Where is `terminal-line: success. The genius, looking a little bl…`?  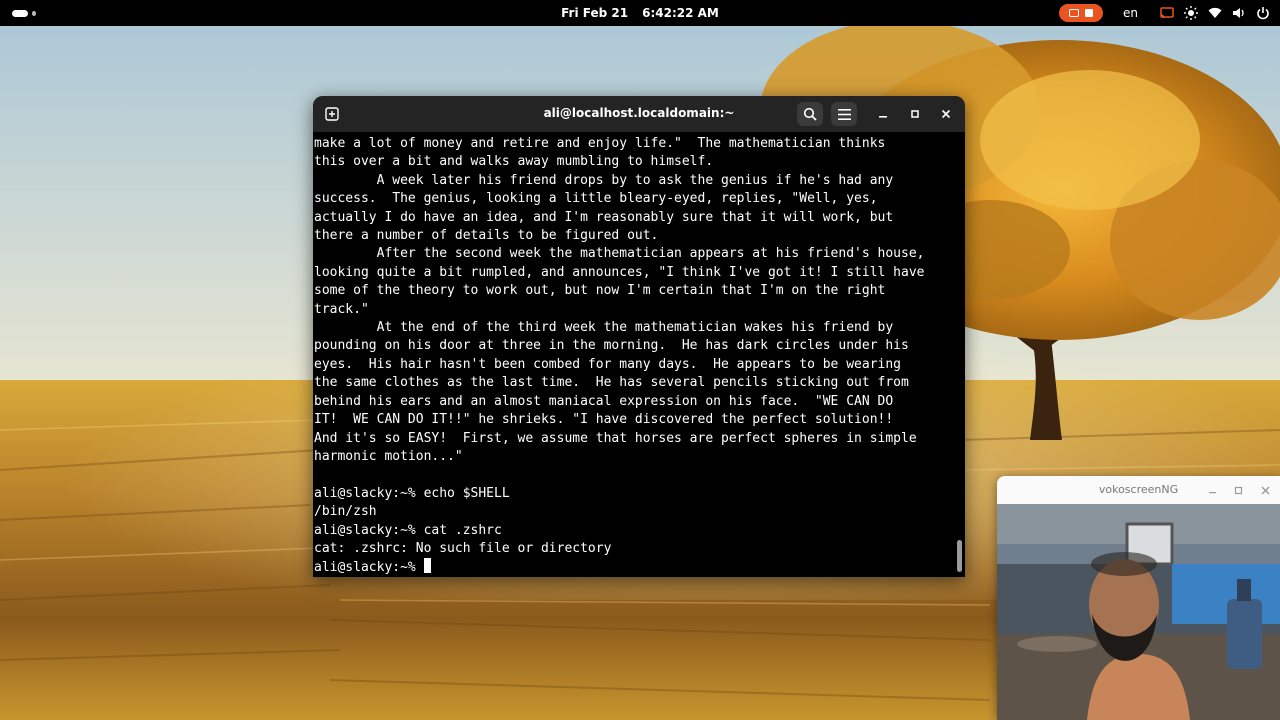
terminal-line: success. The genius, looking a little bl… is located at coordinates (596, 199).